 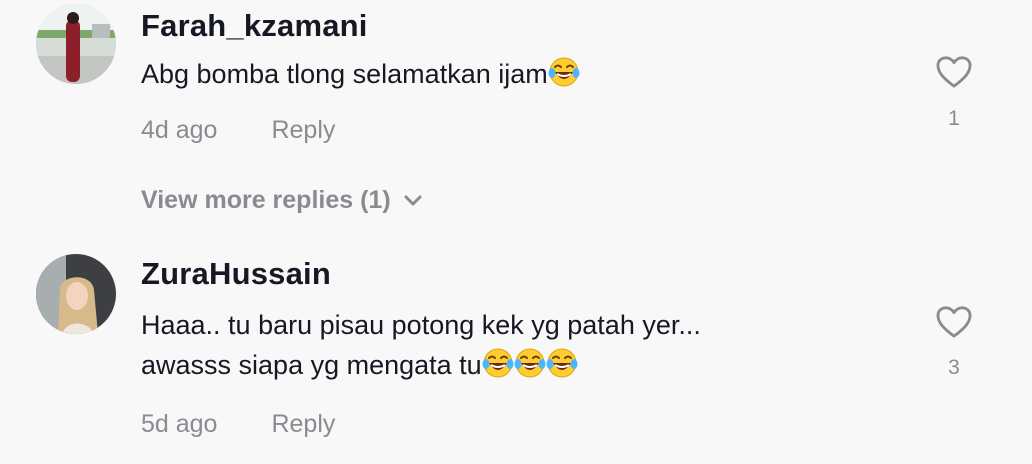 What do you see at coordinates (413, 200) in the screenshot?
I see `chevron-down-icon` at bounding box center [413, 200].